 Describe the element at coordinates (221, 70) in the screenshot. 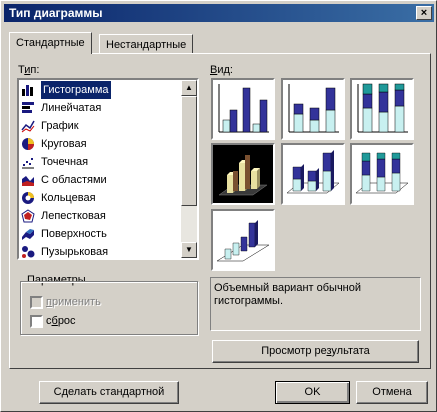

I see `view-label: Вид:` at that location.